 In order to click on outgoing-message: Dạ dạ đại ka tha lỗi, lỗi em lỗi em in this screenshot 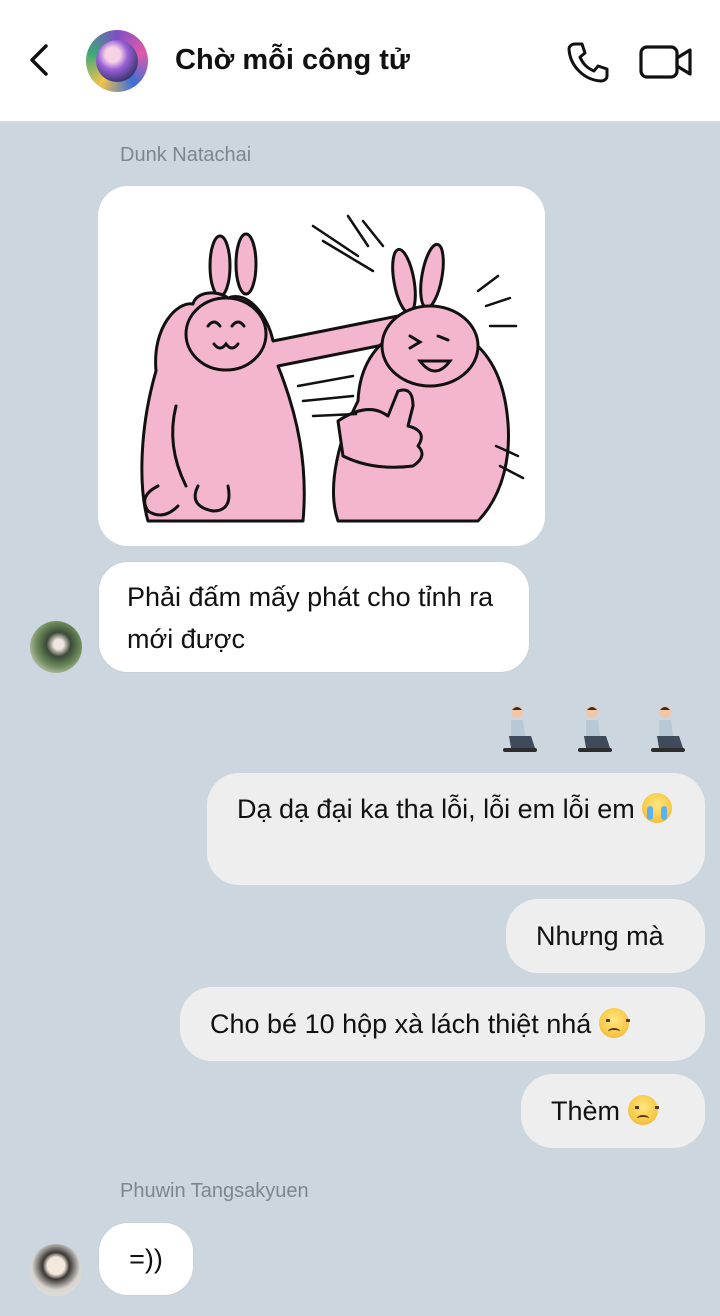, I will do `click(456, 829)`.